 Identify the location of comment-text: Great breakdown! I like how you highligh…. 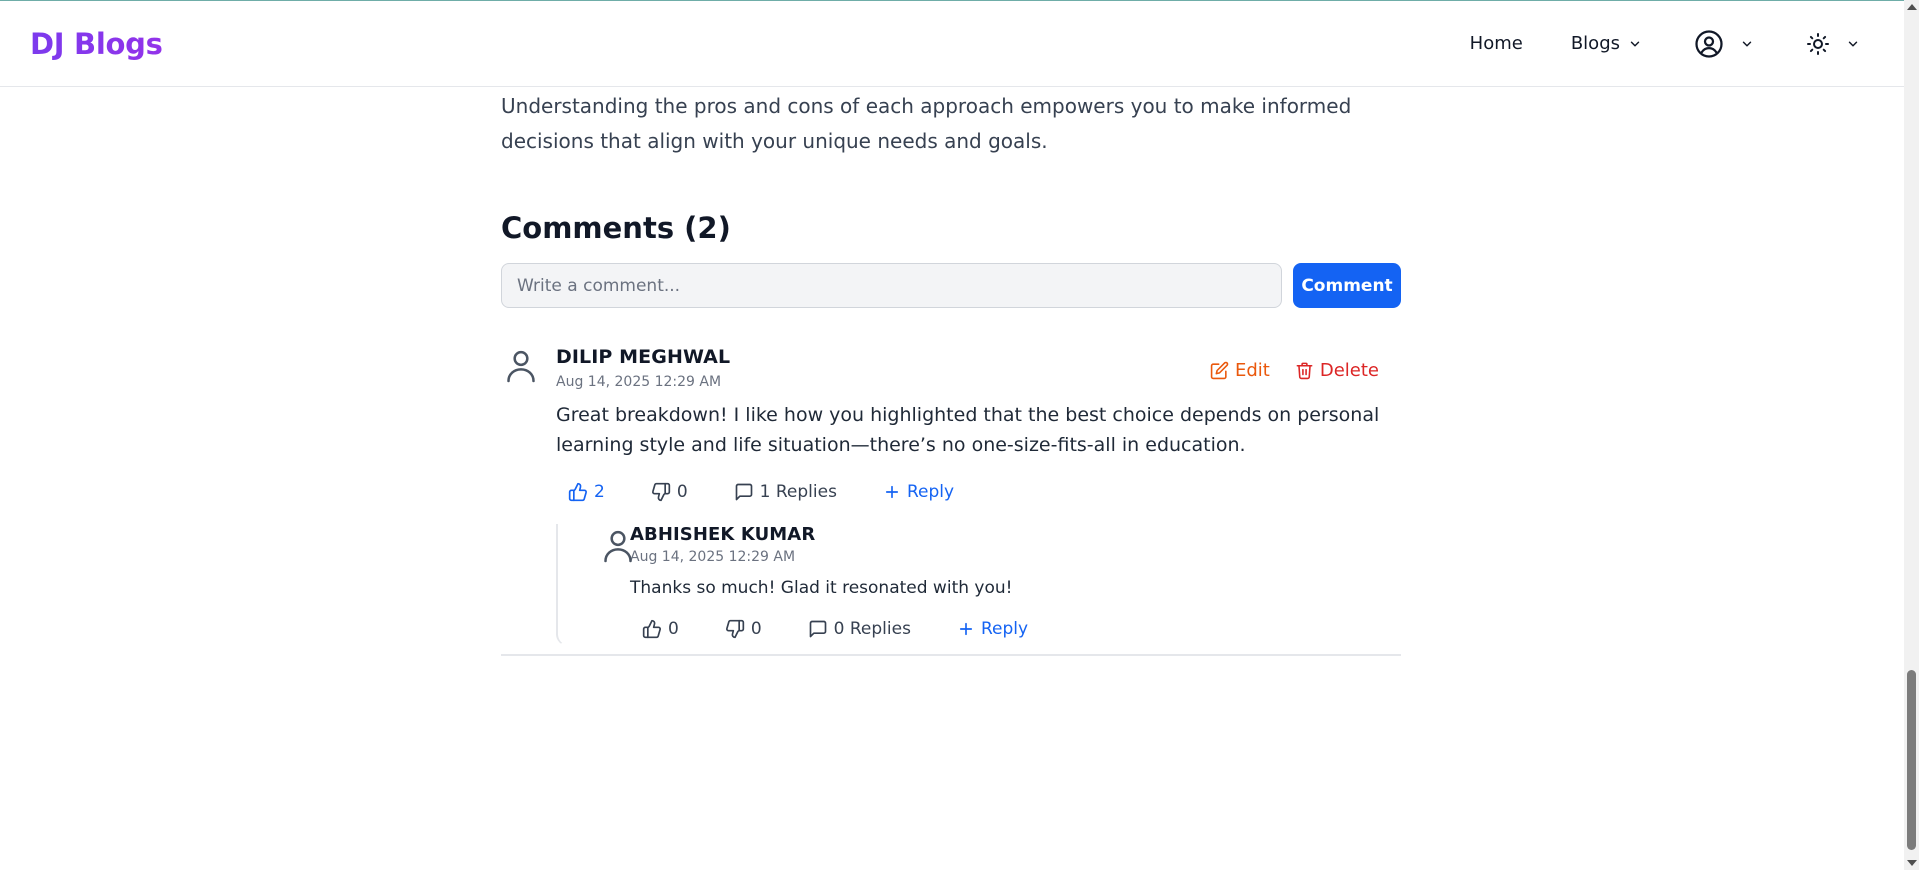
(968, 430).